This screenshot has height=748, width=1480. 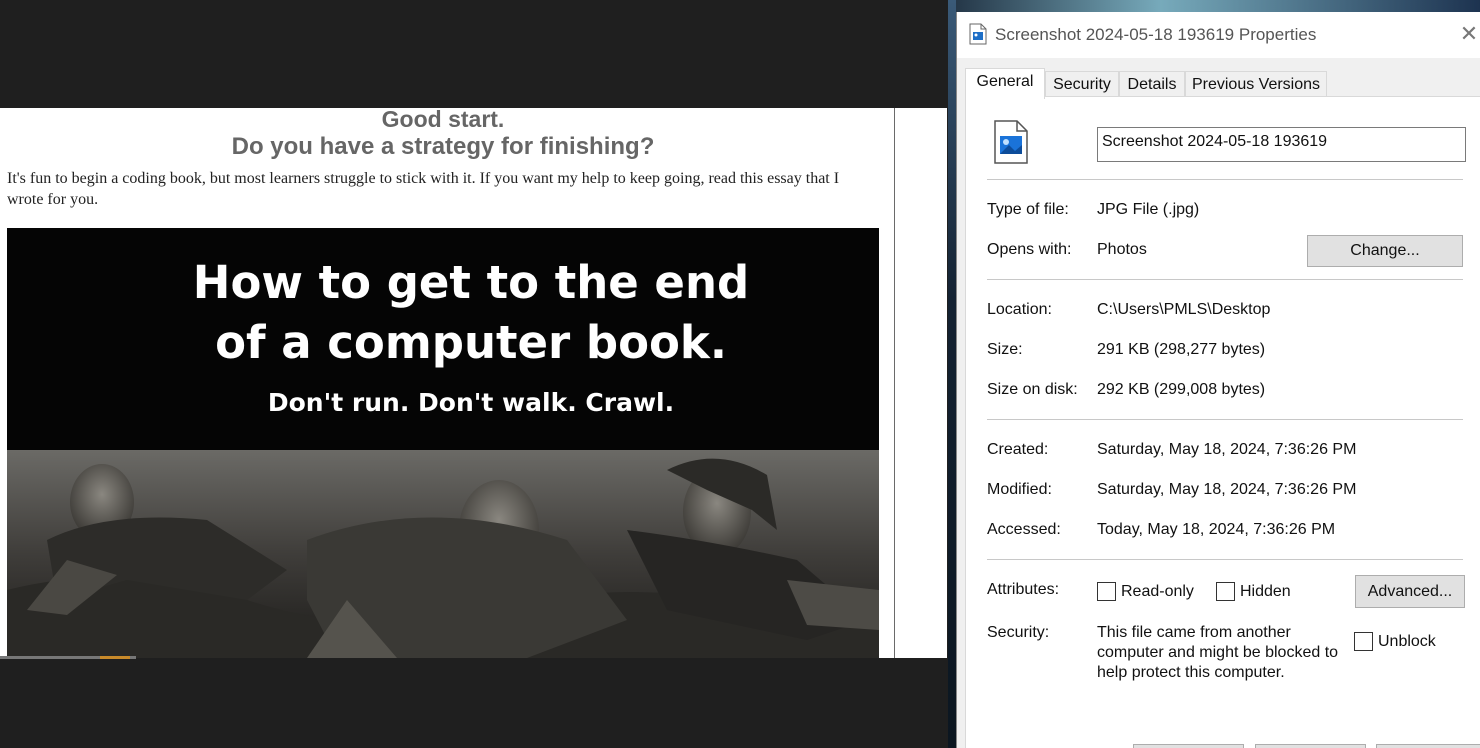 I want to click on created-value: Saturday, May 18, 2024, 7:36:26 PM, so click(x=1227, y=449).